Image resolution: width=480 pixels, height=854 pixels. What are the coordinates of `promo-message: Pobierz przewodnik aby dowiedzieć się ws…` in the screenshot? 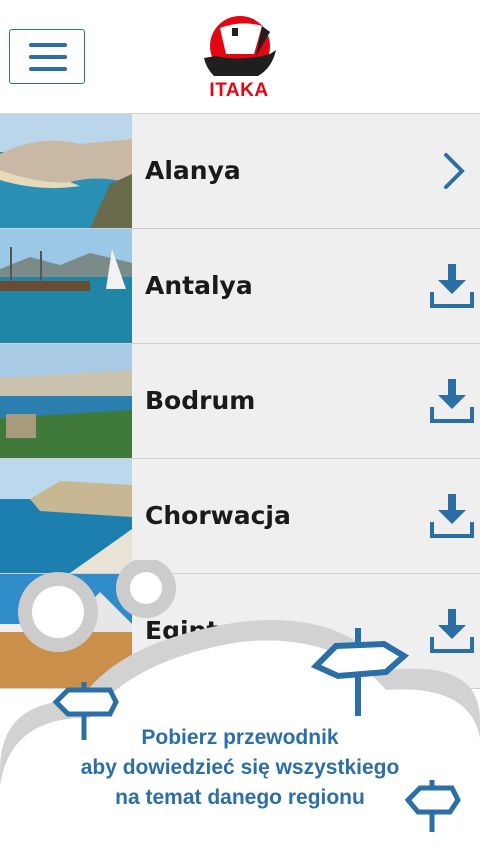 It's located at (240, 768).